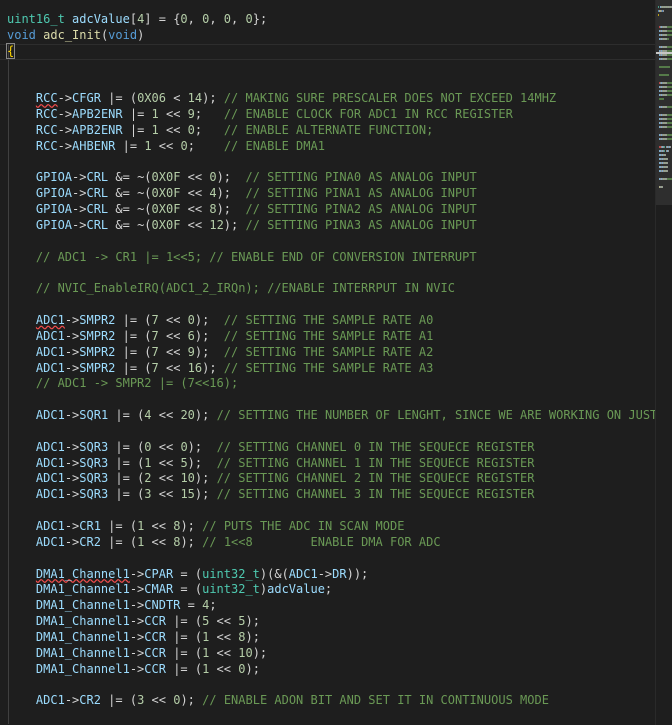 This screenshot has width=672, height=725. I want to click on code-token: 10, so click(187, 478).